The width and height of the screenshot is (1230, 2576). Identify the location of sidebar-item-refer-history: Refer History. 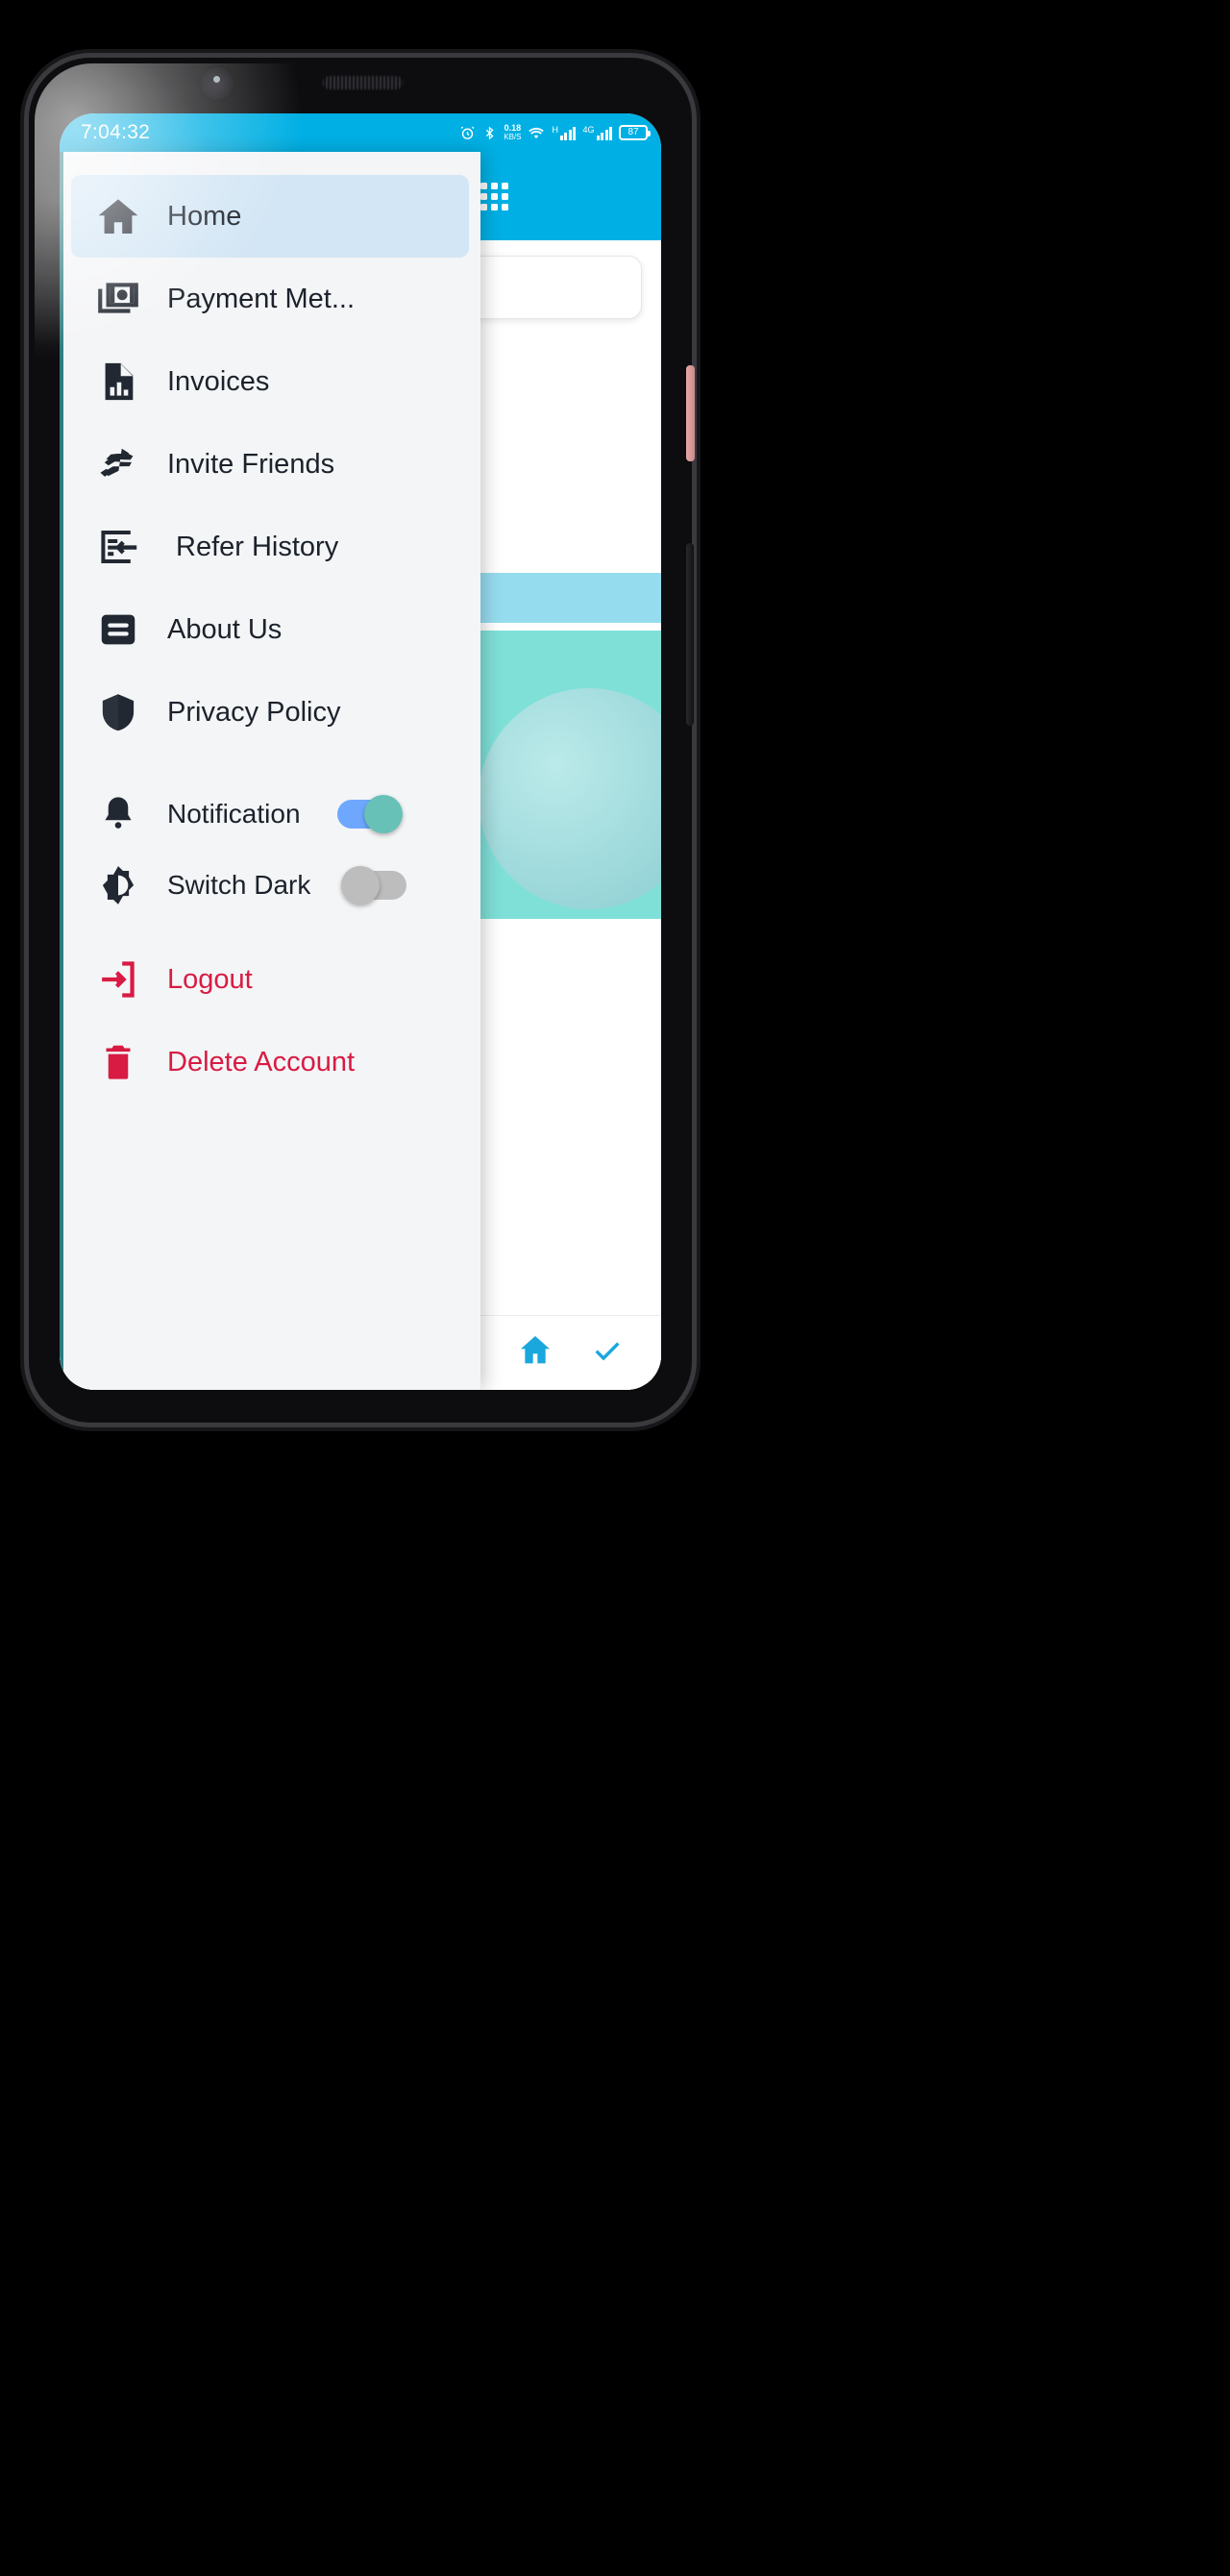
(270, 547).